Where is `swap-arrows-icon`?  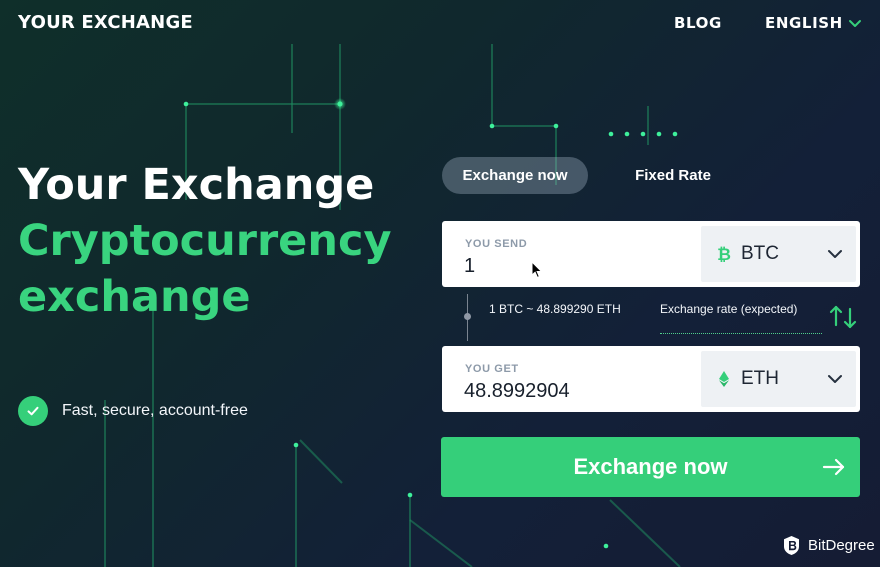
swap-arrows-icon is located at coordinates (843, 317).